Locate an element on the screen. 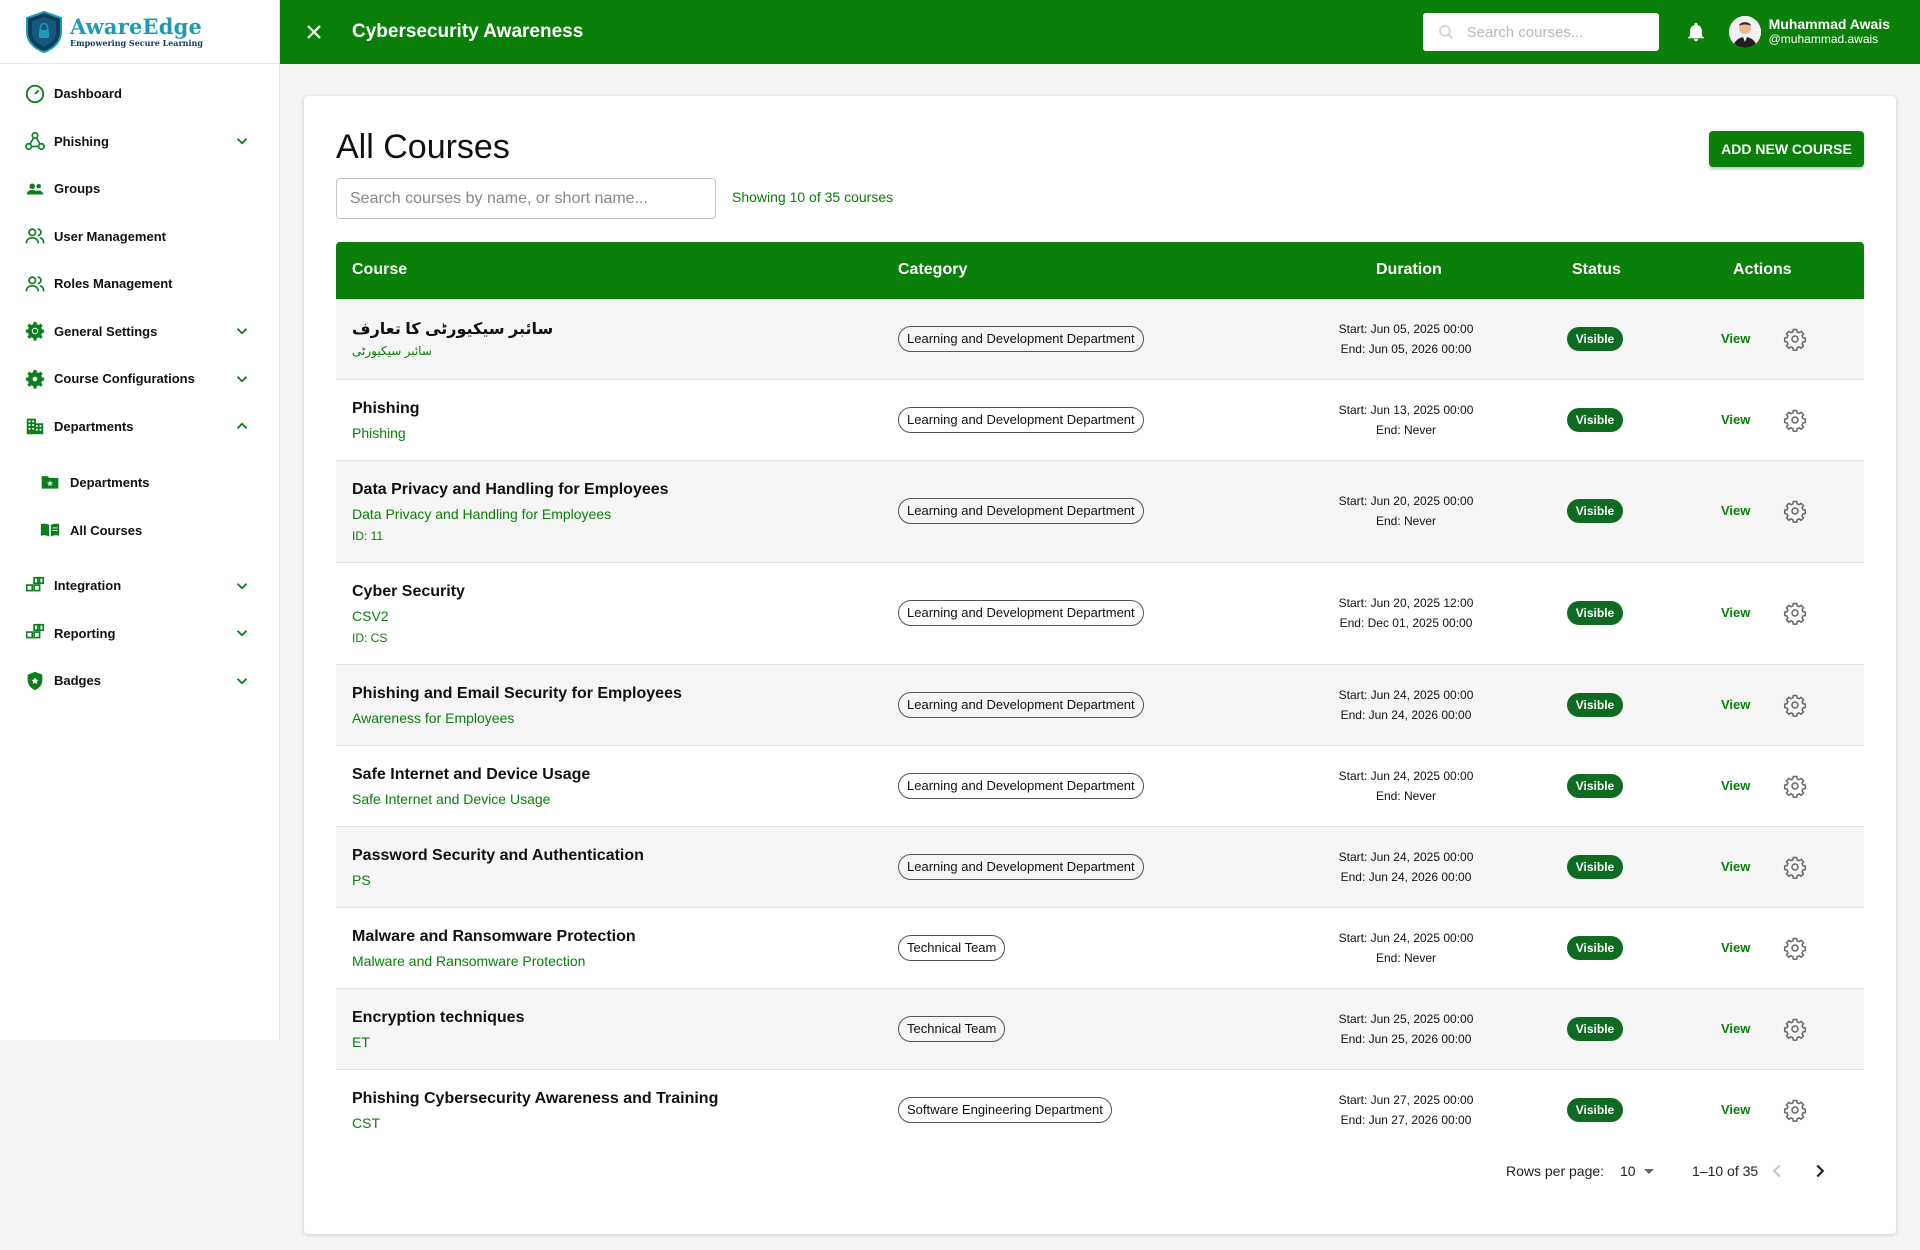 This screenshot has width=1920, height=1250. duration-end: End: Jun 24, 2026 00:00 is located at coordinates (1406, 877).